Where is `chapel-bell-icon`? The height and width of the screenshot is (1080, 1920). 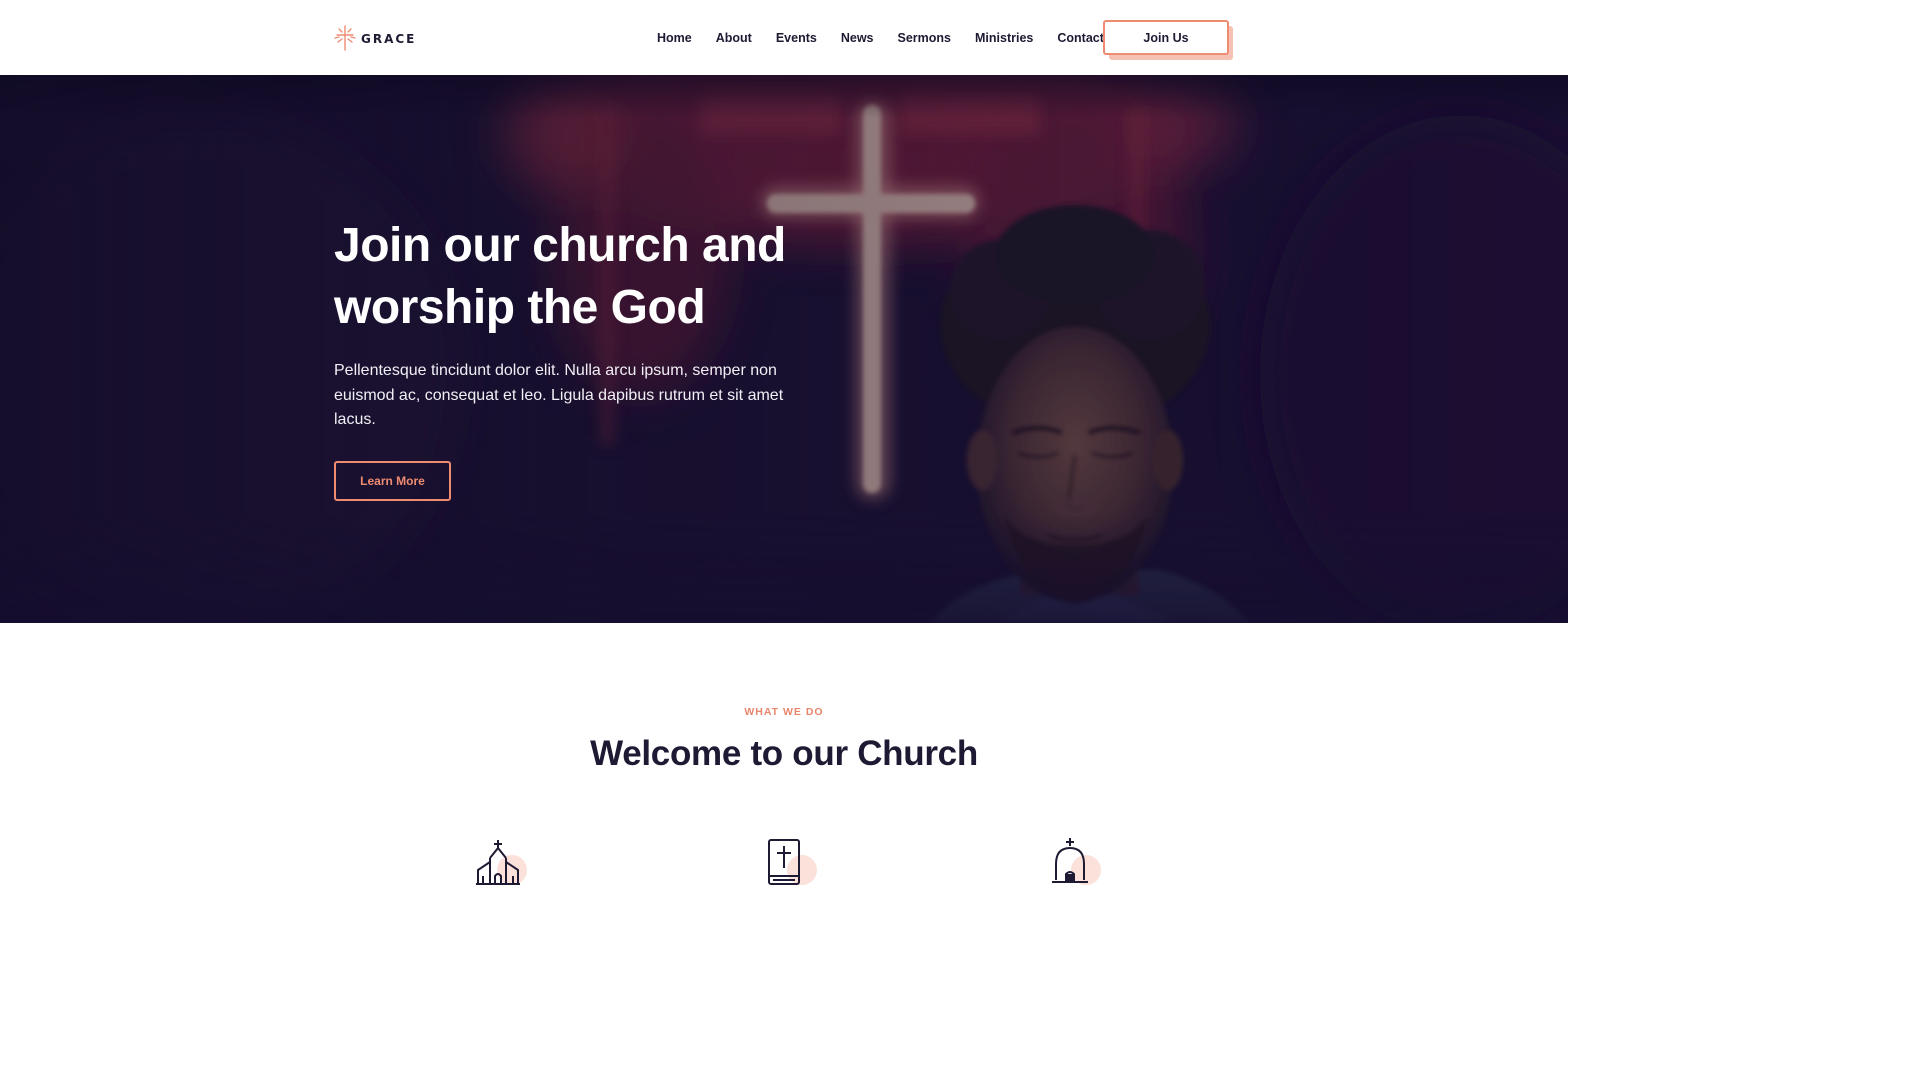
chapel-bell-icon is located at coordinates (1078, 861).